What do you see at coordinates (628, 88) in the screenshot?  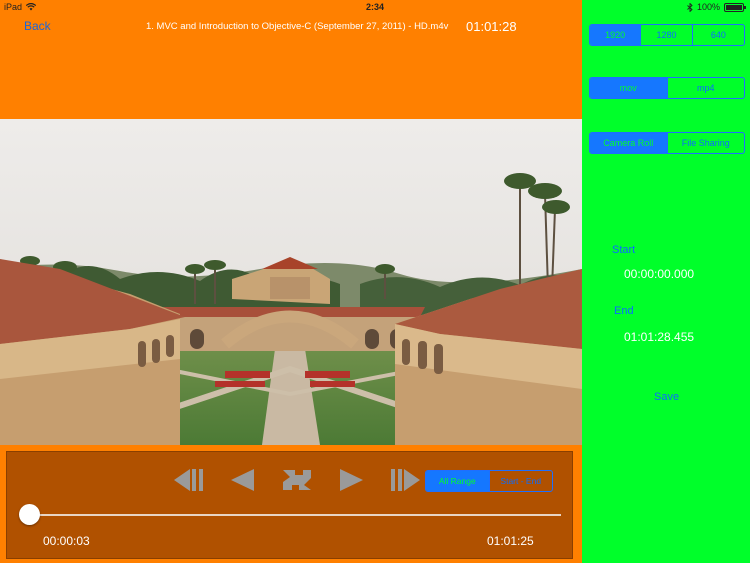 I see `format-mov-option: mov` at bounding box center [628, 88].